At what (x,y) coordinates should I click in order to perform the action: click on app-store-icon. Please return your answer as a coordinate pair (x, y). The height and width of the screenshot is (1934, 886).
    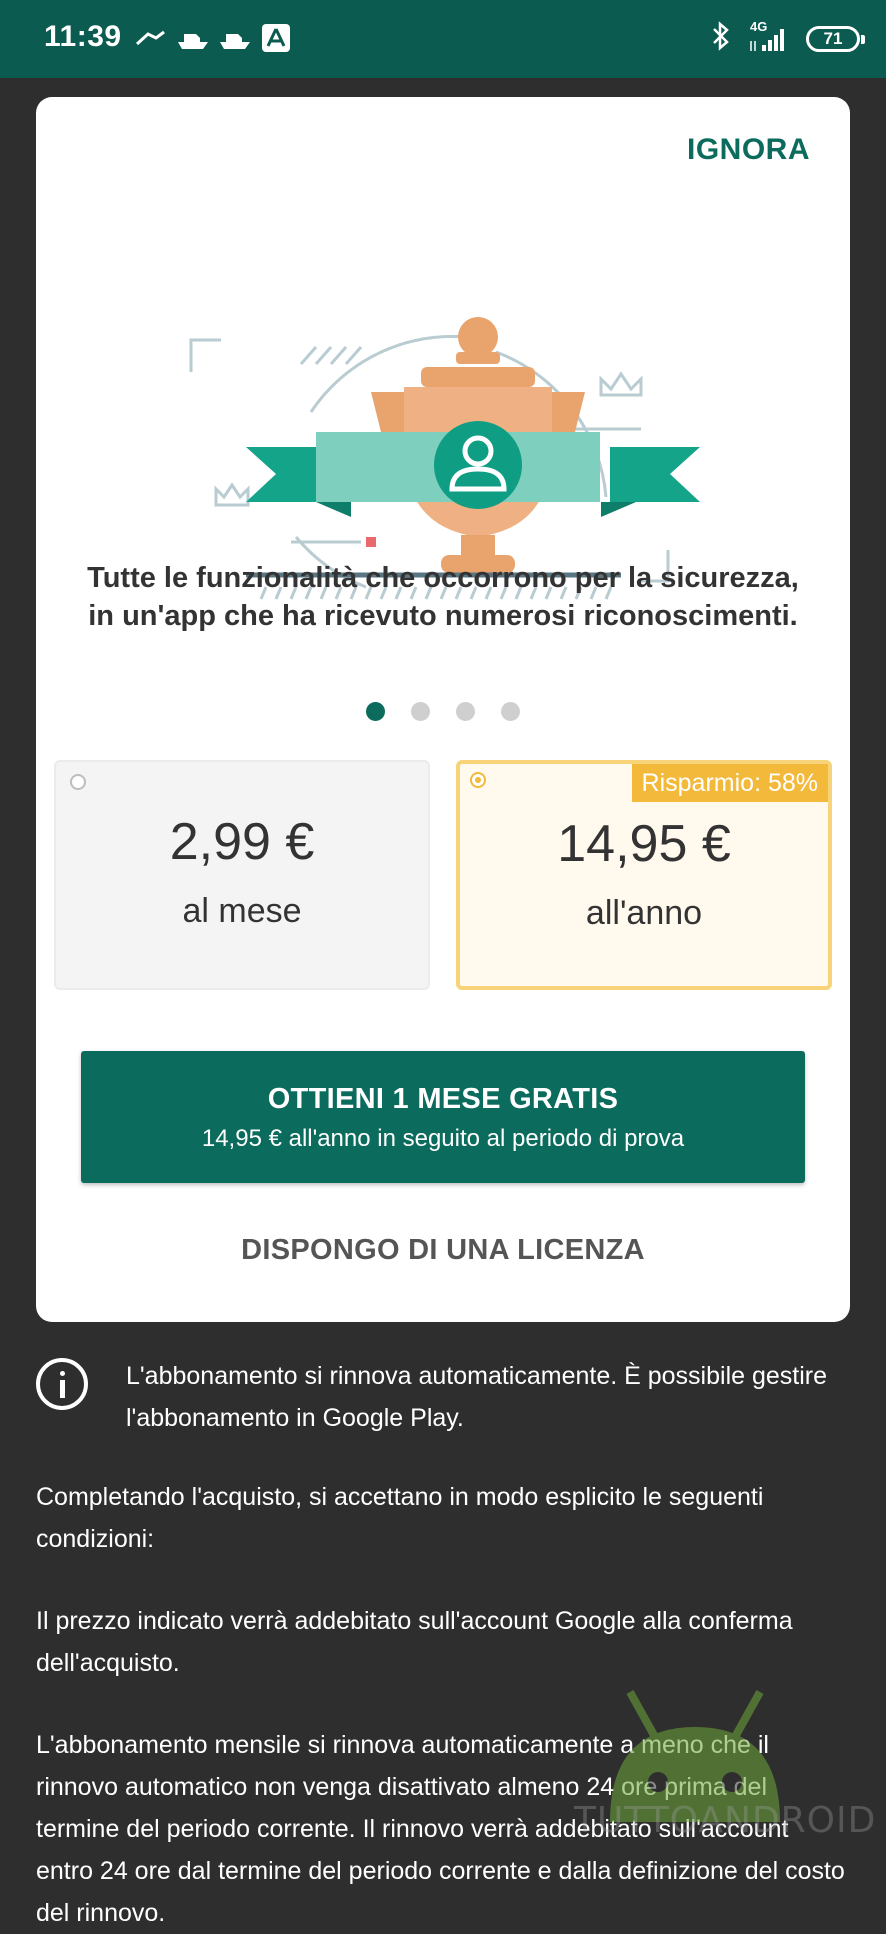
    Looking at the image, I should click on (277, 38).